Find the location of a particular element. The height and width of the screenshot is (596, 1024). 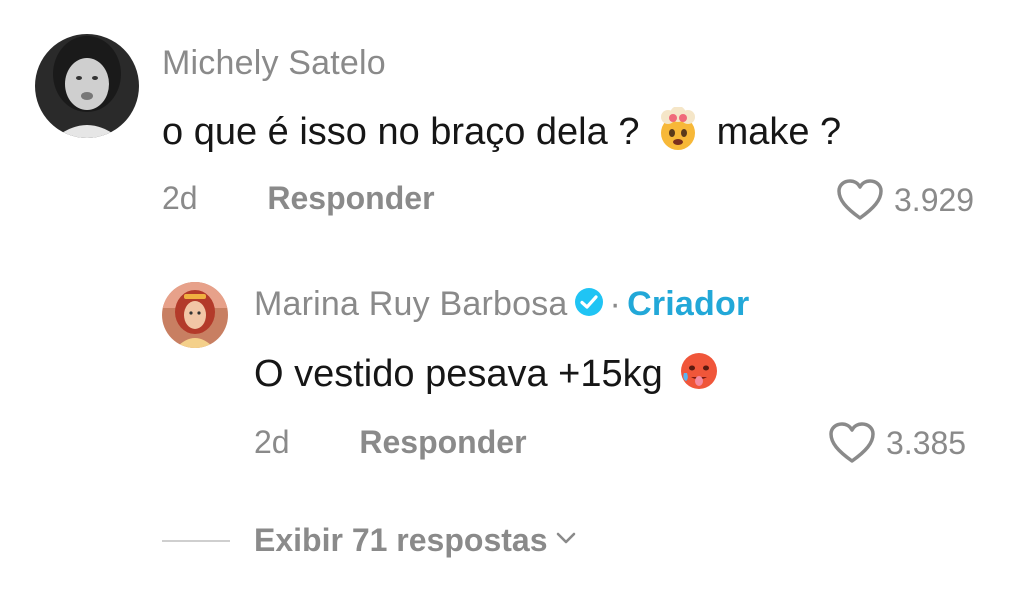

avatar-michely is located at coordinates (87, 86).